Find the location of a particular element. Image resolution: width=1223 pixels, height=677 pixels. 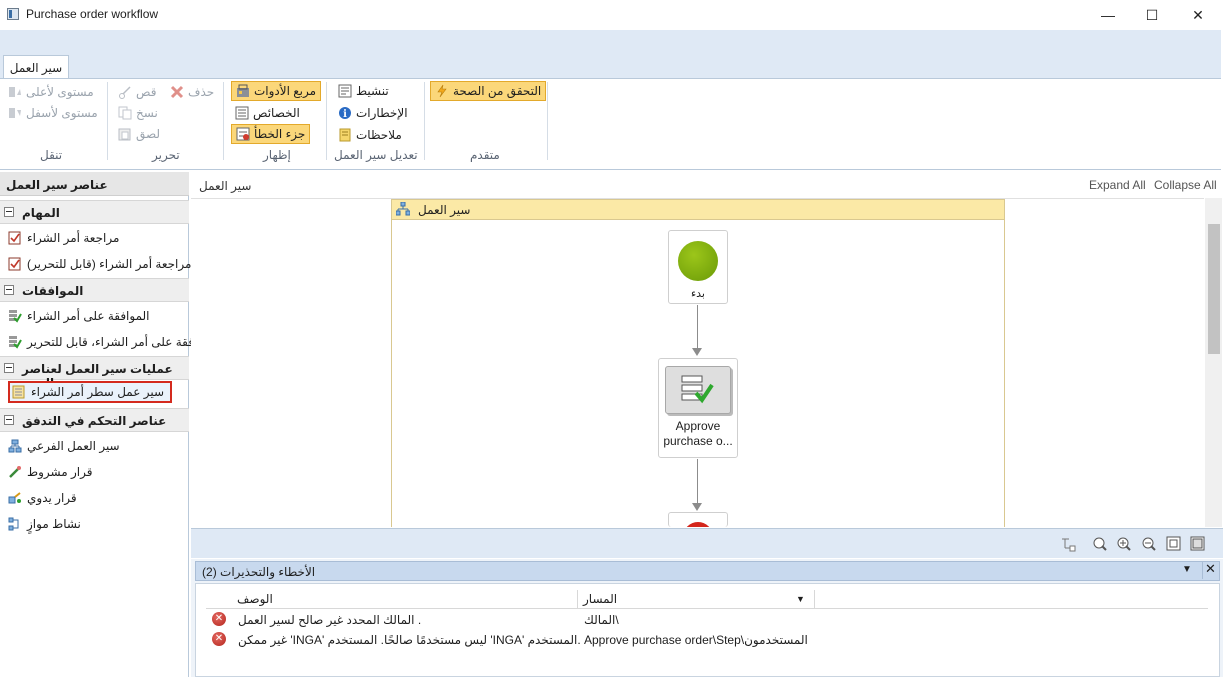

line-workflow-icon is located at coordinates (19, 392).